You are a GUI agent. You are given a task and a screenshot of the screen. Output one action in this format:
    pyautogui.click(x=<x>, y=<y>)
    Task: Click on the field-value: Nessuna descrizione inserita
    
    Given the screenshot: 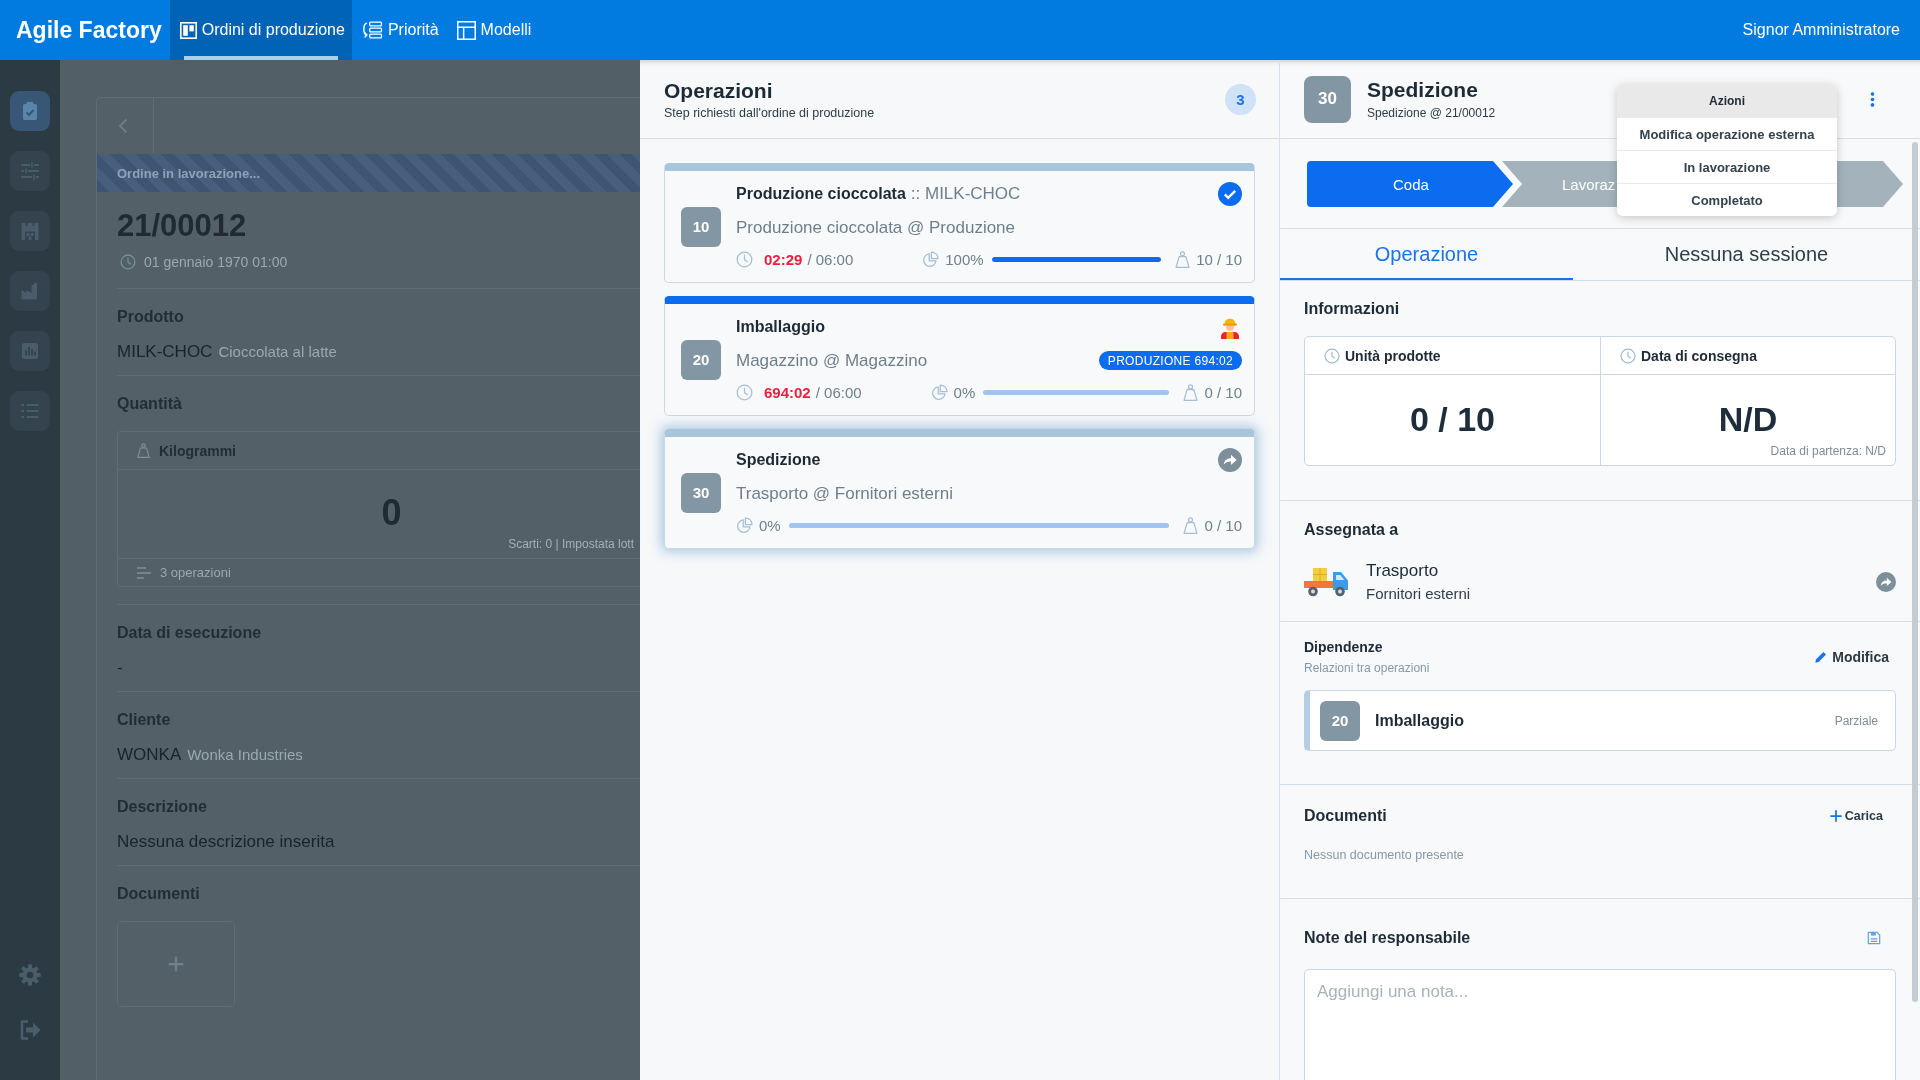 What is the action you would take?
    pyautogui.click(x=226, y=841)
    